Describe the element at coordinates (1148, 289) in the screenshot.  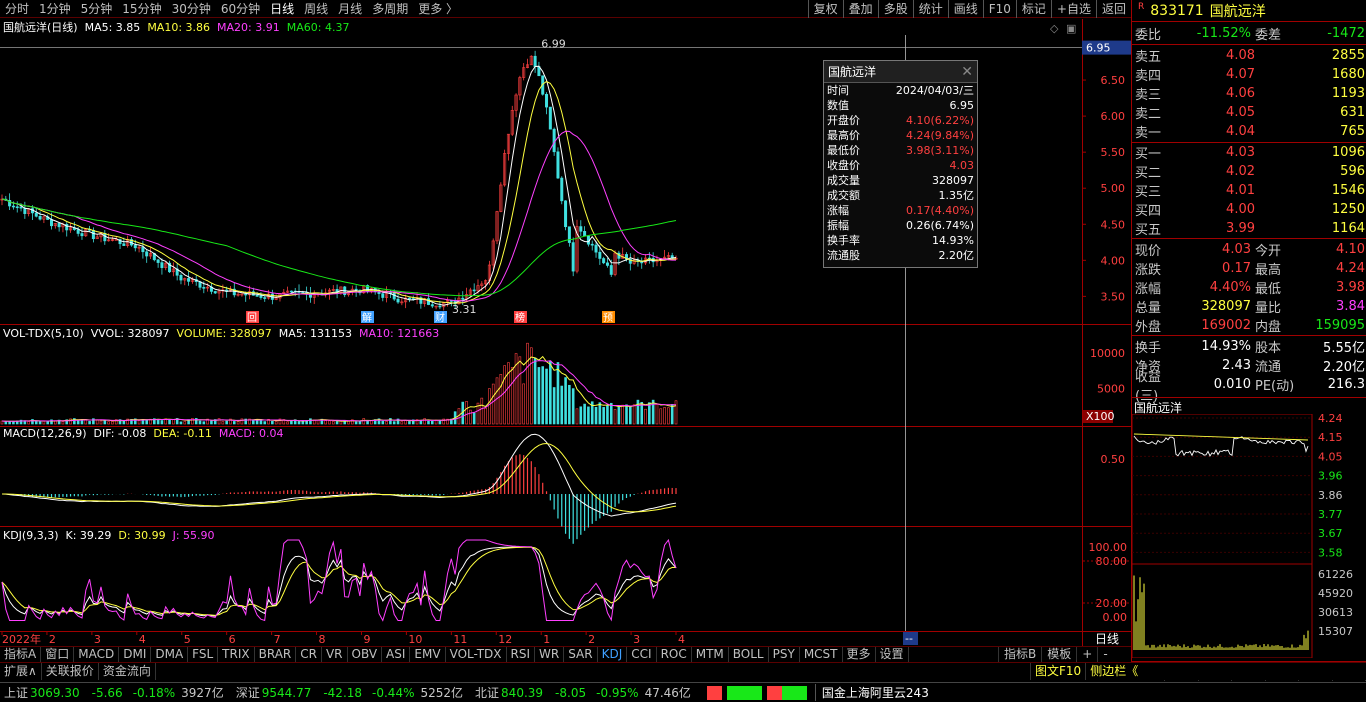
I see `stat-label: 涨幅` at that location.